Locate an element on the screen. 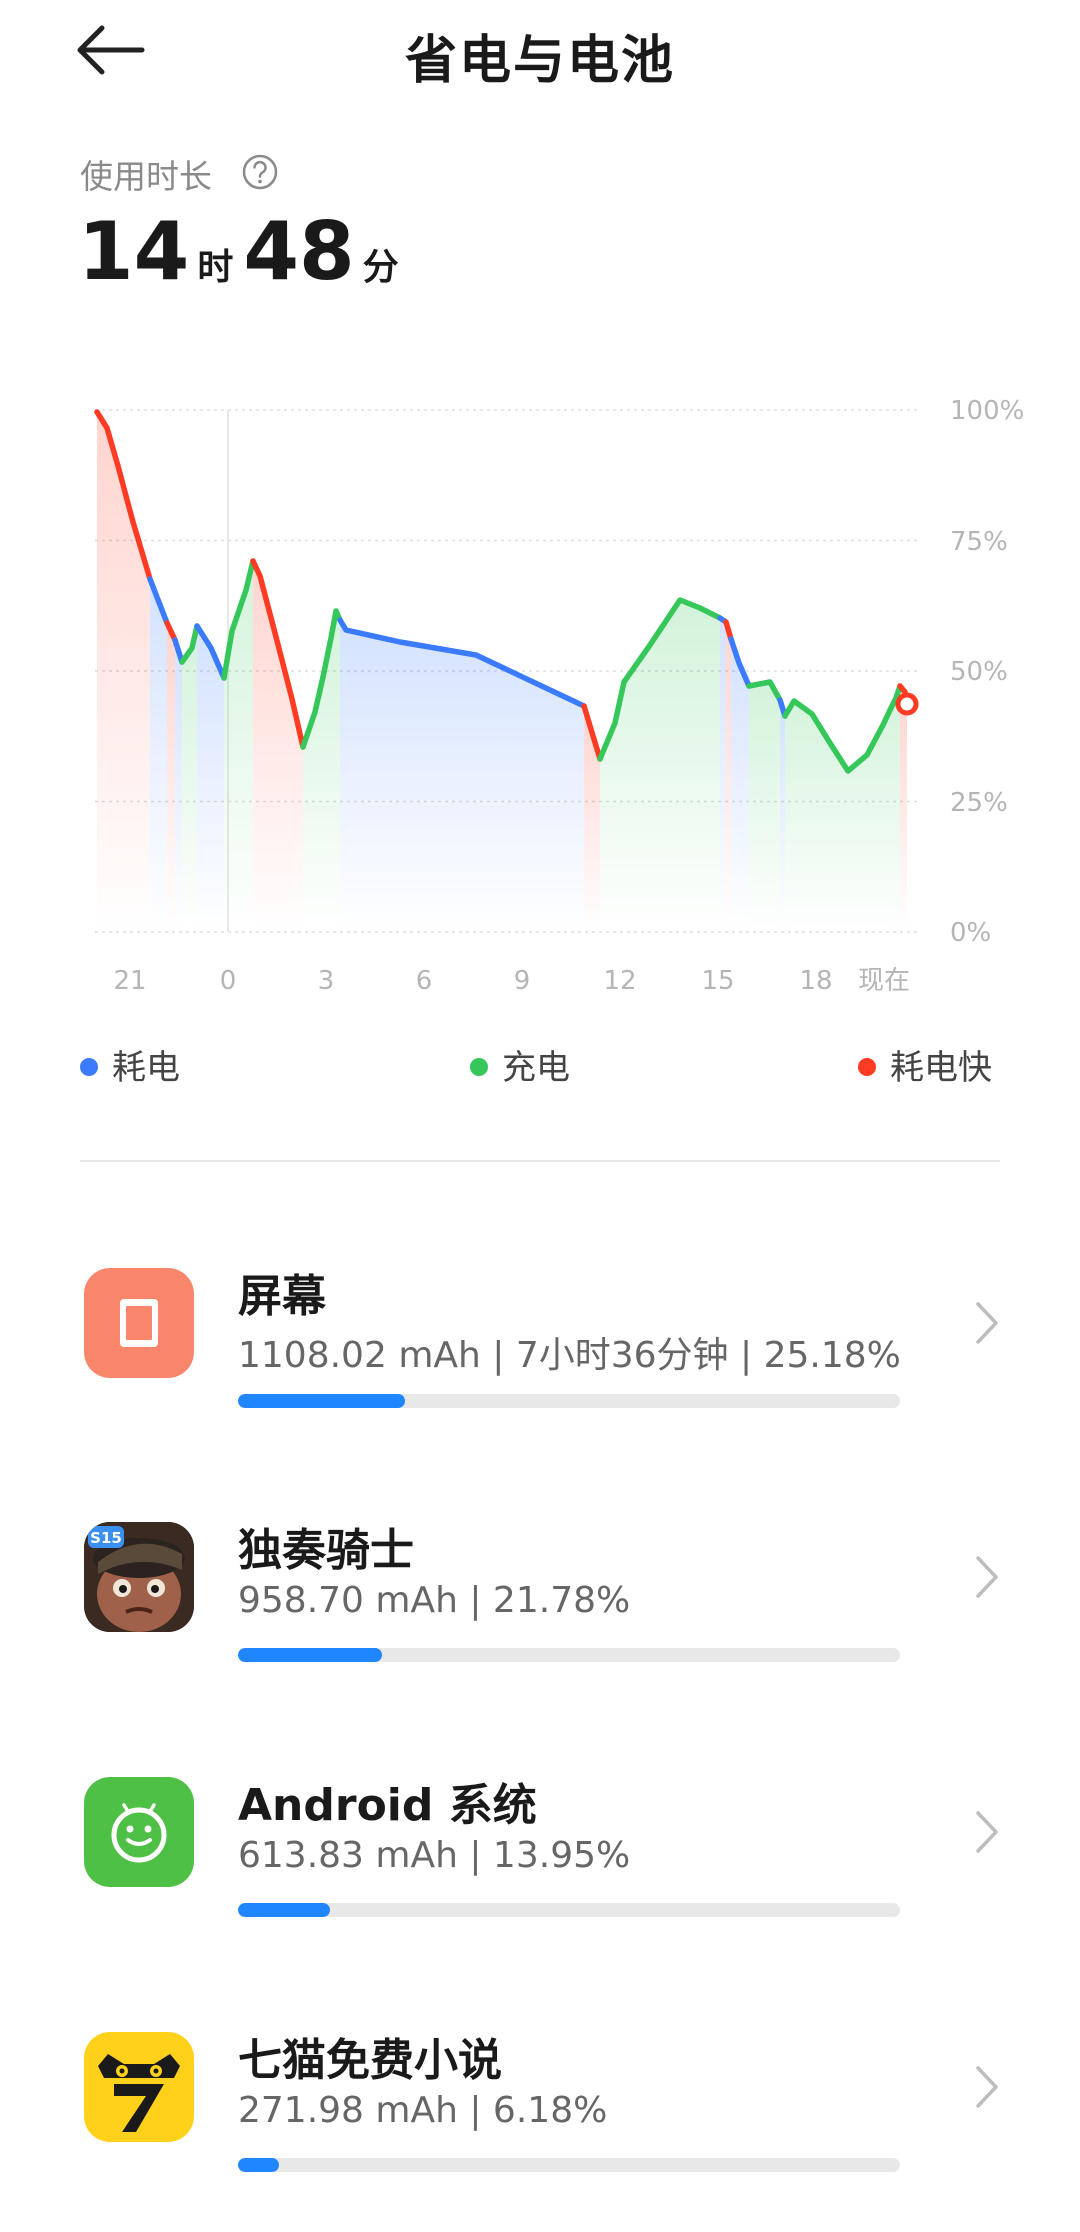 The width and height of the screenshot is (1080, 2232). x-tick-label: 3 is located at coordinates (326, 981).